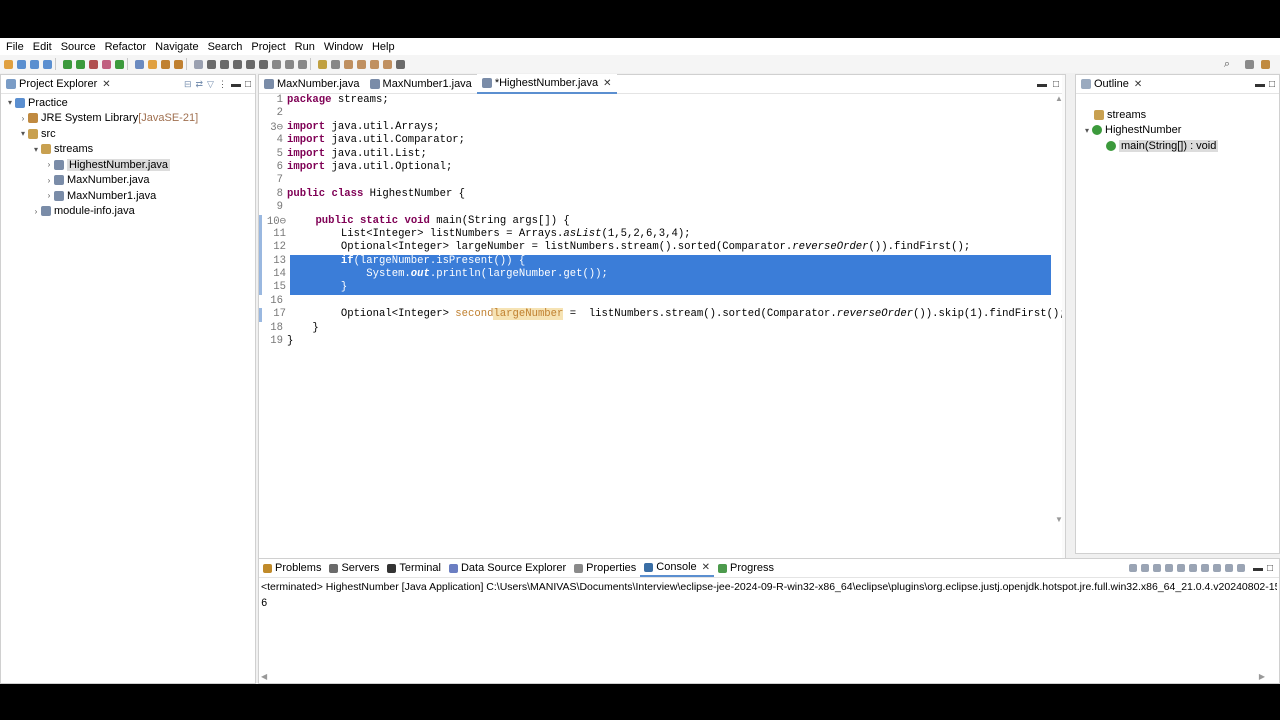 The width and height of the screenshot is (1280, 720). What do you see at coordinates (546, 84) in the screenshot?
I see `tab-highestnumberjava: *HighestNumber.java ✕` at bounding box center [546, 84].